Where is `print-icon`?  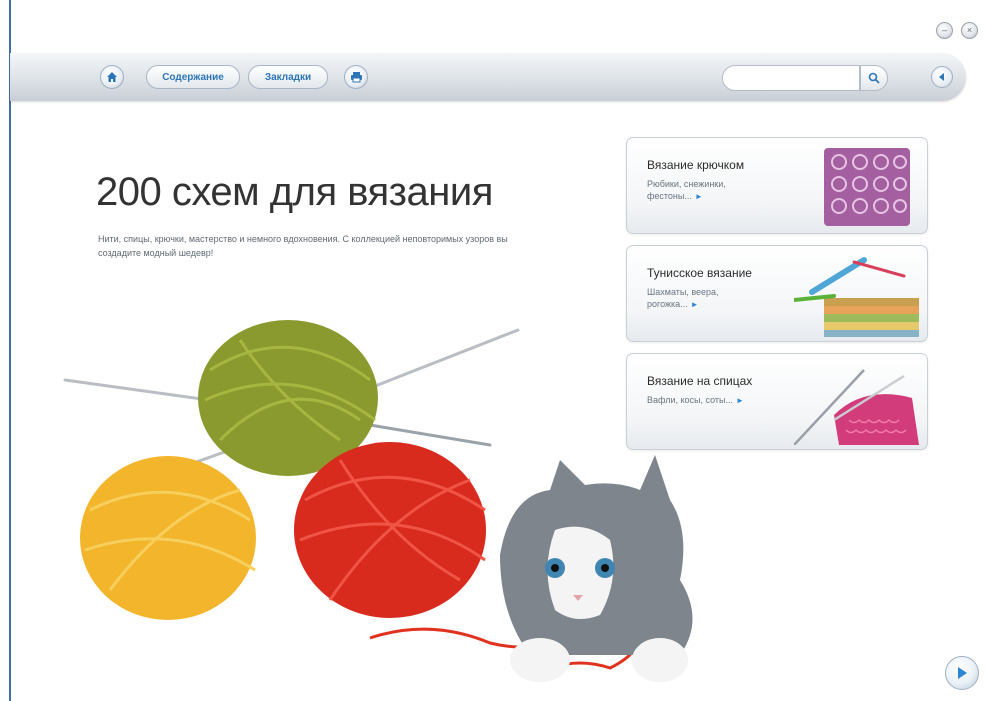
print-icon is located at coordinates (356, 77).